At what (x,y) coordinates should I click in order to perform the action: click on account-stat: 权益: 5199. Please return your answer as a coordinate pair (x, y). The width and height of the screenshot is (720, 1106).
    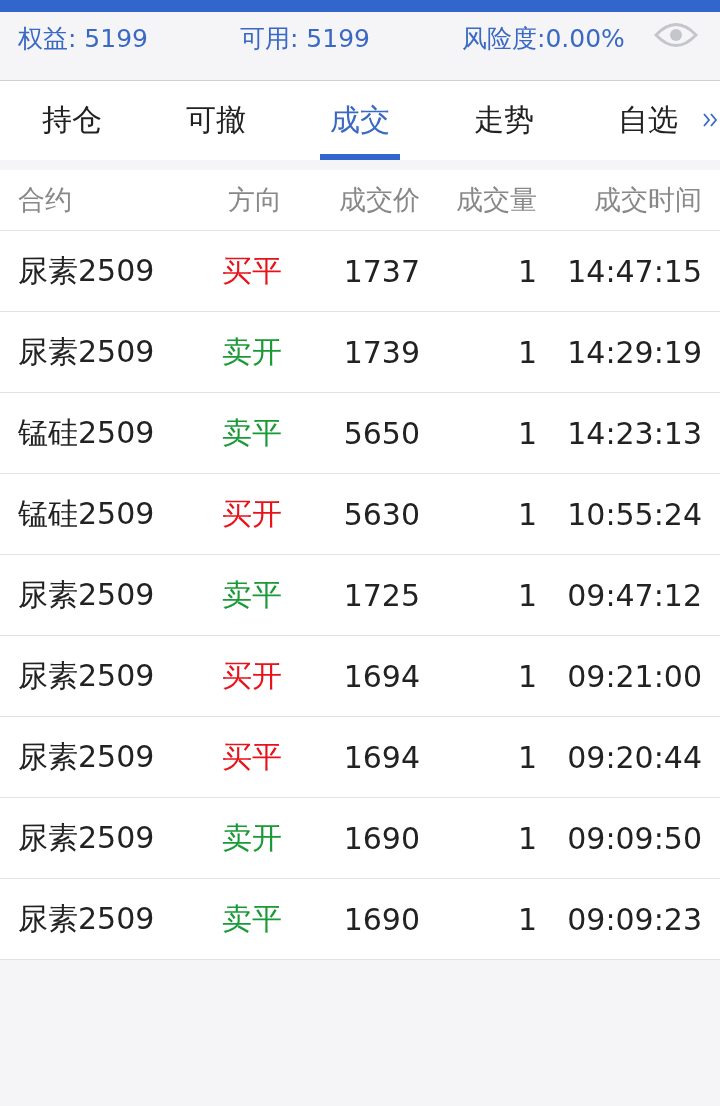
    Looking at the image, I should click on (83, 39).